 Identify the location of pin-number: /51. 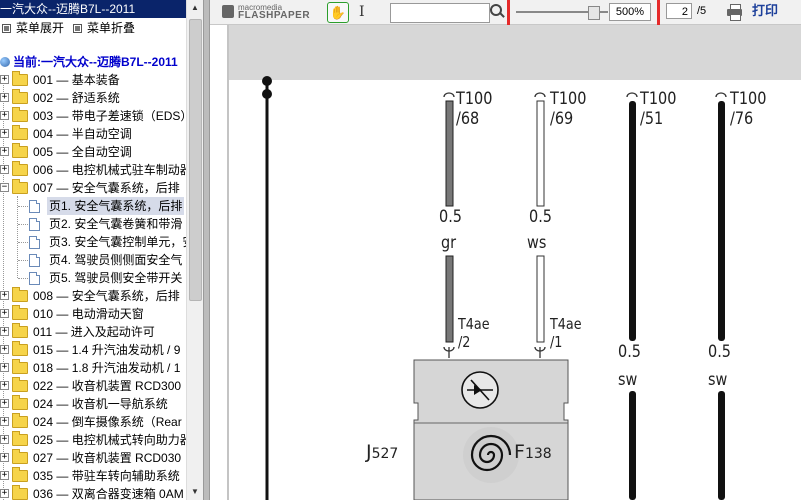
(652, 119).